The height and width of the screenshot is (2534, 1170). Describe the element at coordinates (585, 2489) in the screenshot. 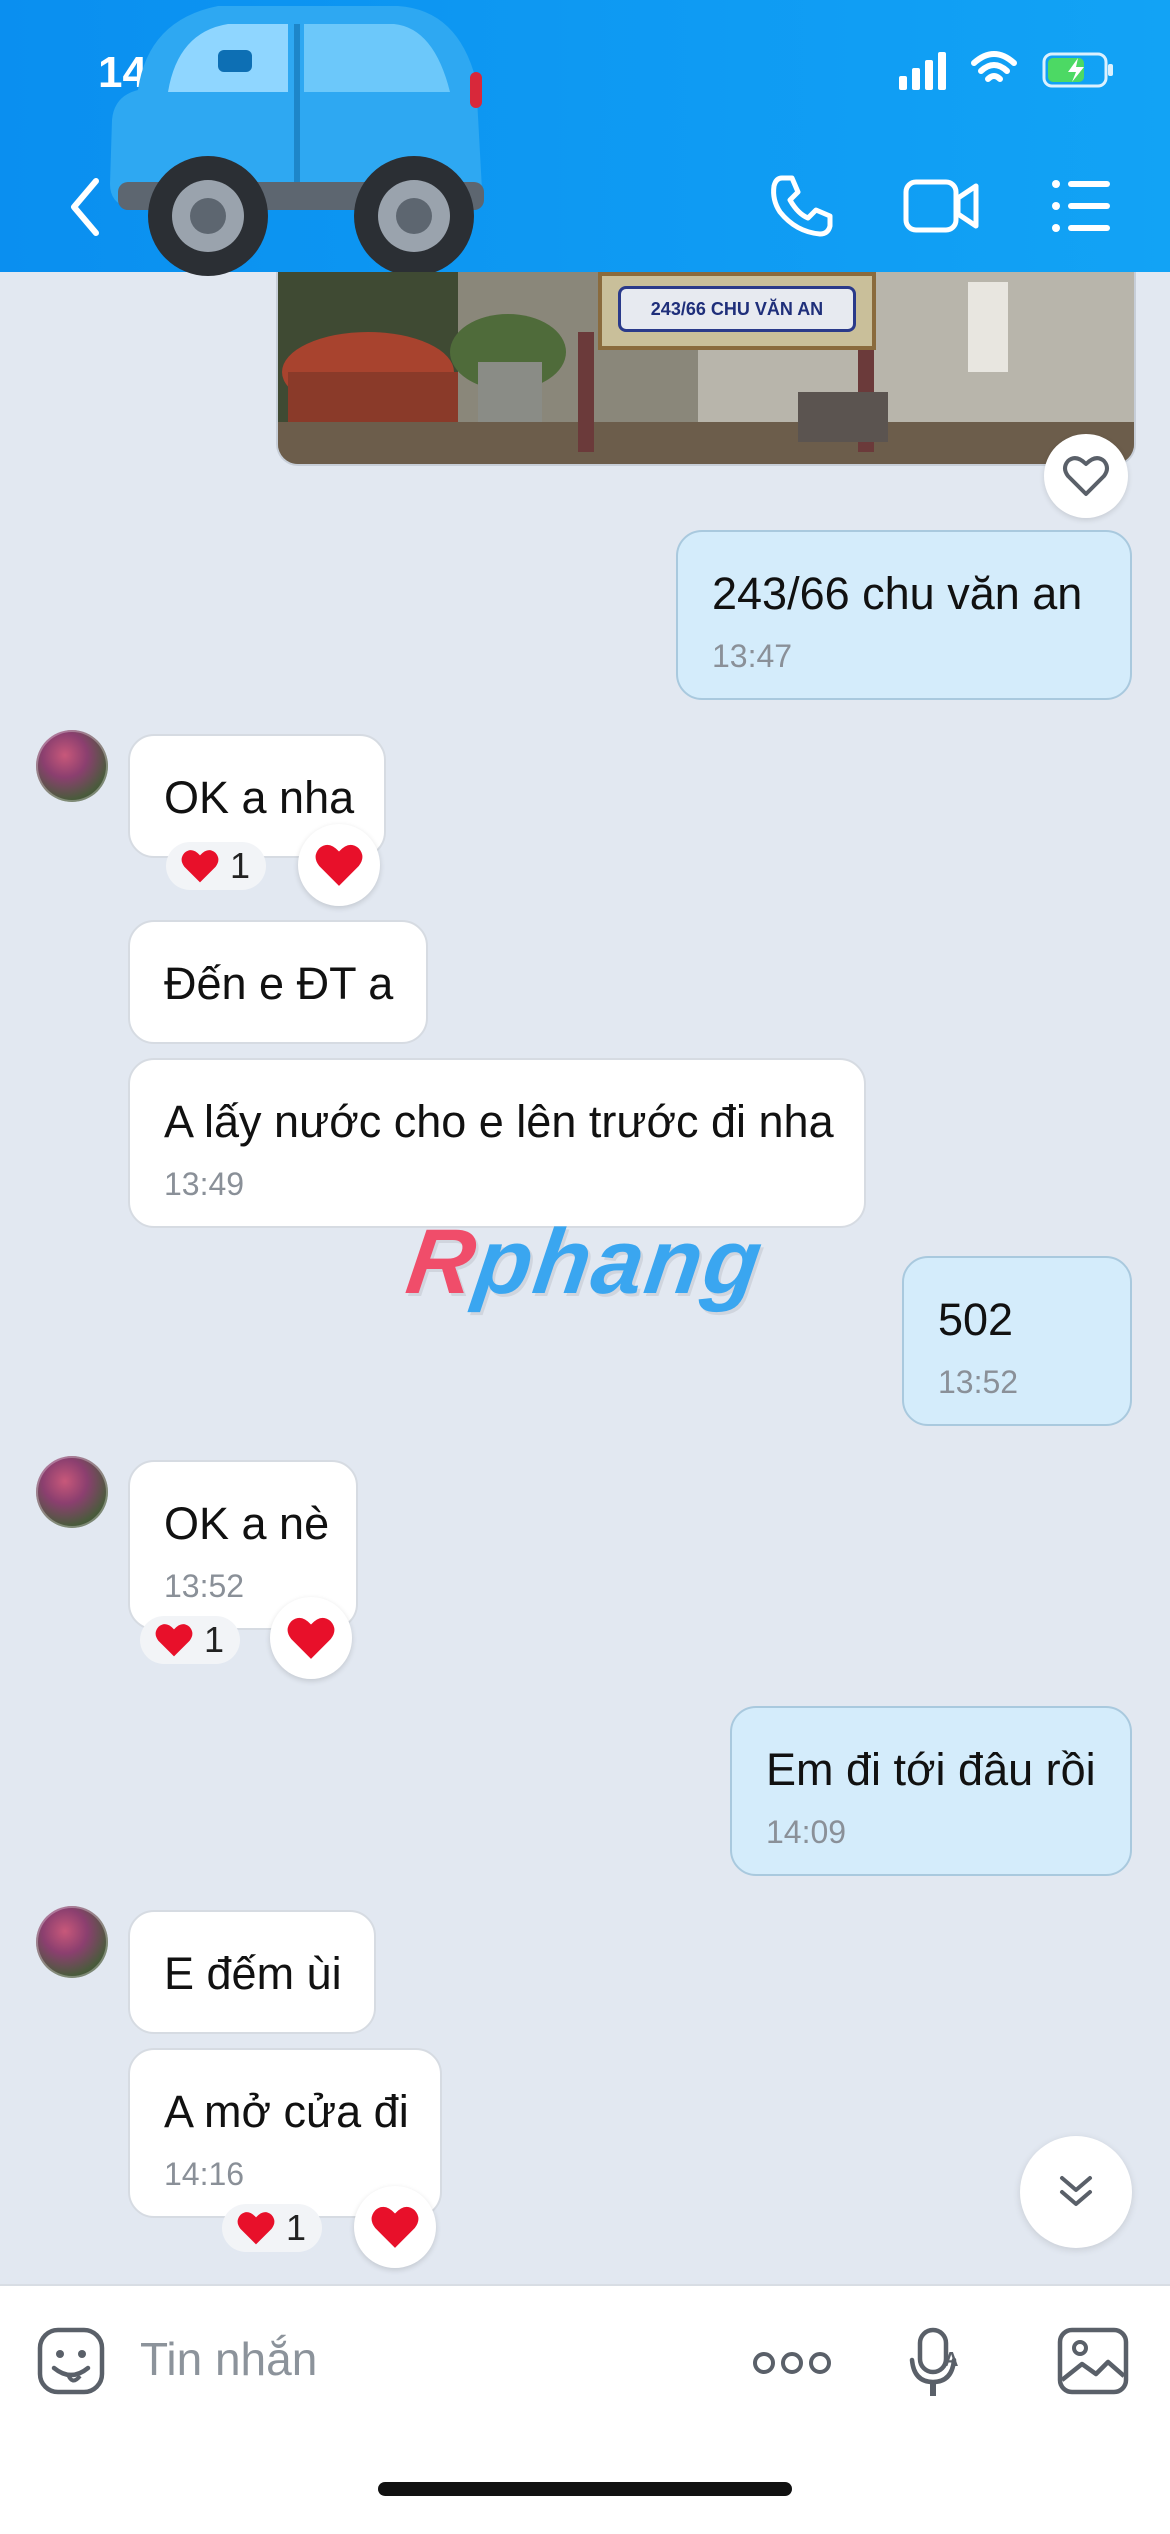

I see `home-indicator` at that location.